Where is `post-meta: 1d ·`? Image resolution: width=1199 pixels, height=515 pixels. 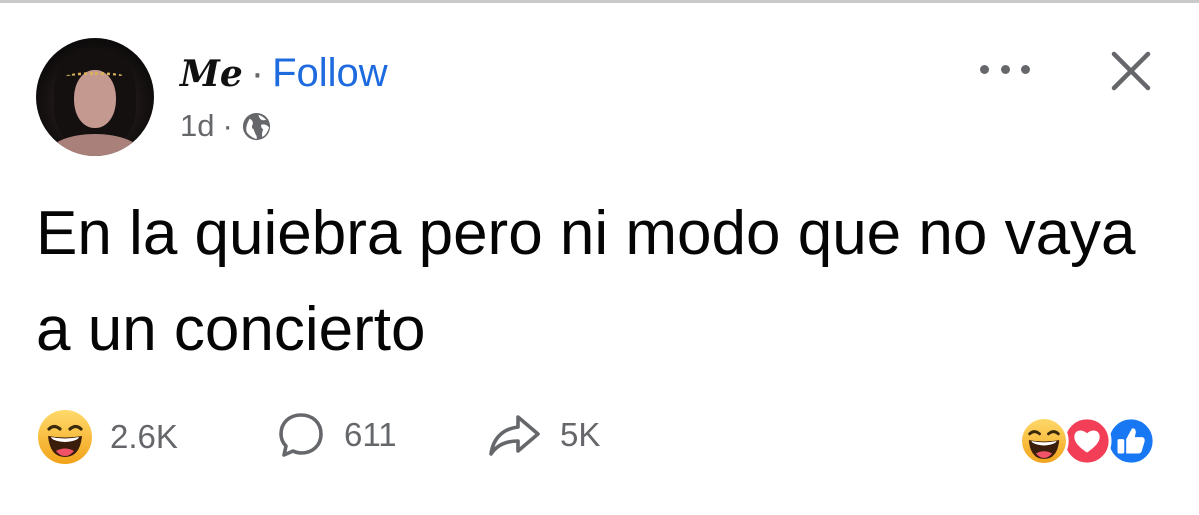 post-meta: 1d · is located at coordinates (226, 126).